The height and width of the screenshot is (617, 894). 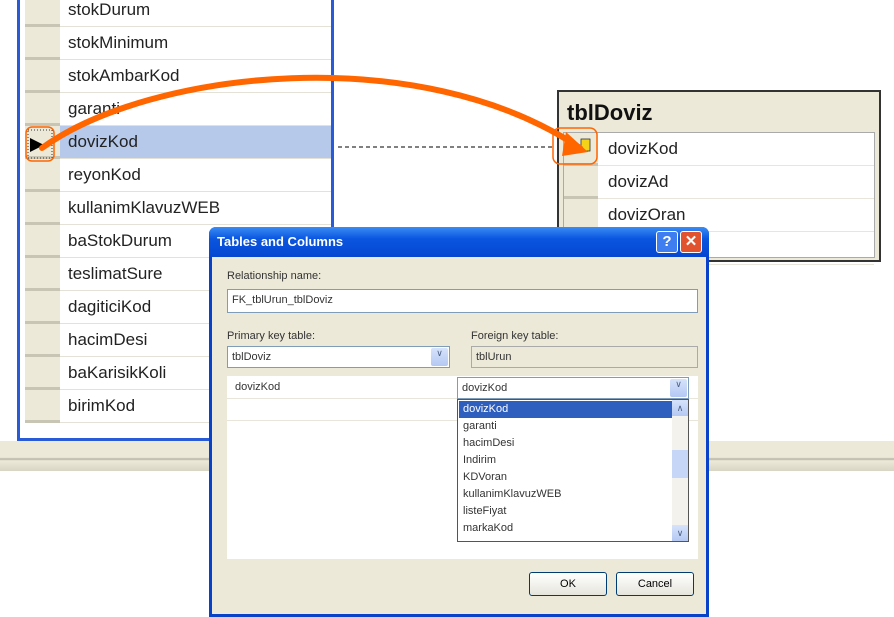 I want to click on dialog-titlebar: Tables and Columns ? ✕, so click(x=459, y=242).